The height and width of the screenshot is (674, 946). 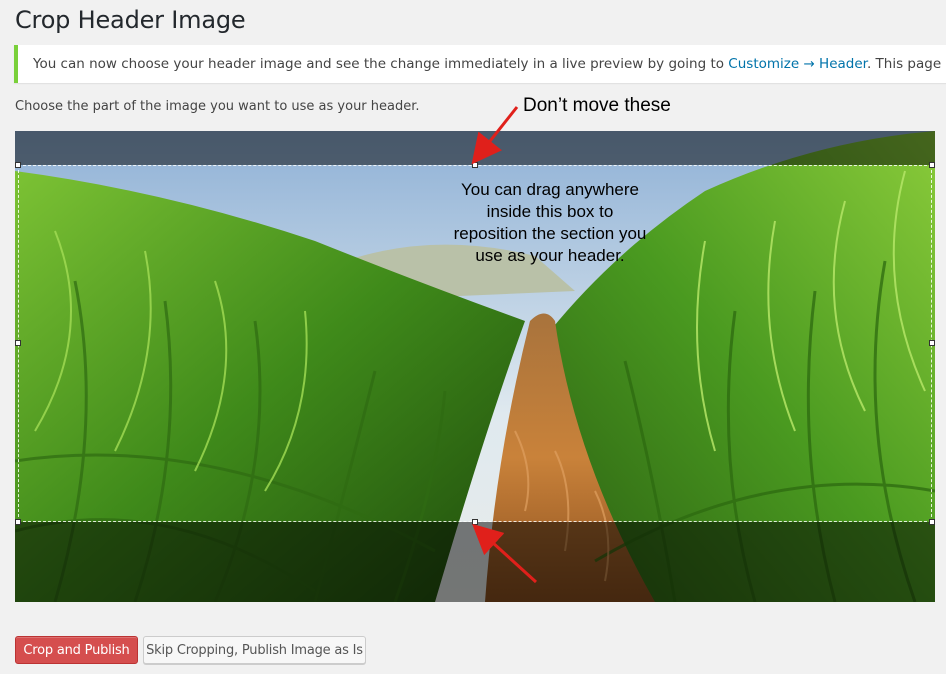 I want to click on crop-handle-top-left, so click(x=18, y=165).